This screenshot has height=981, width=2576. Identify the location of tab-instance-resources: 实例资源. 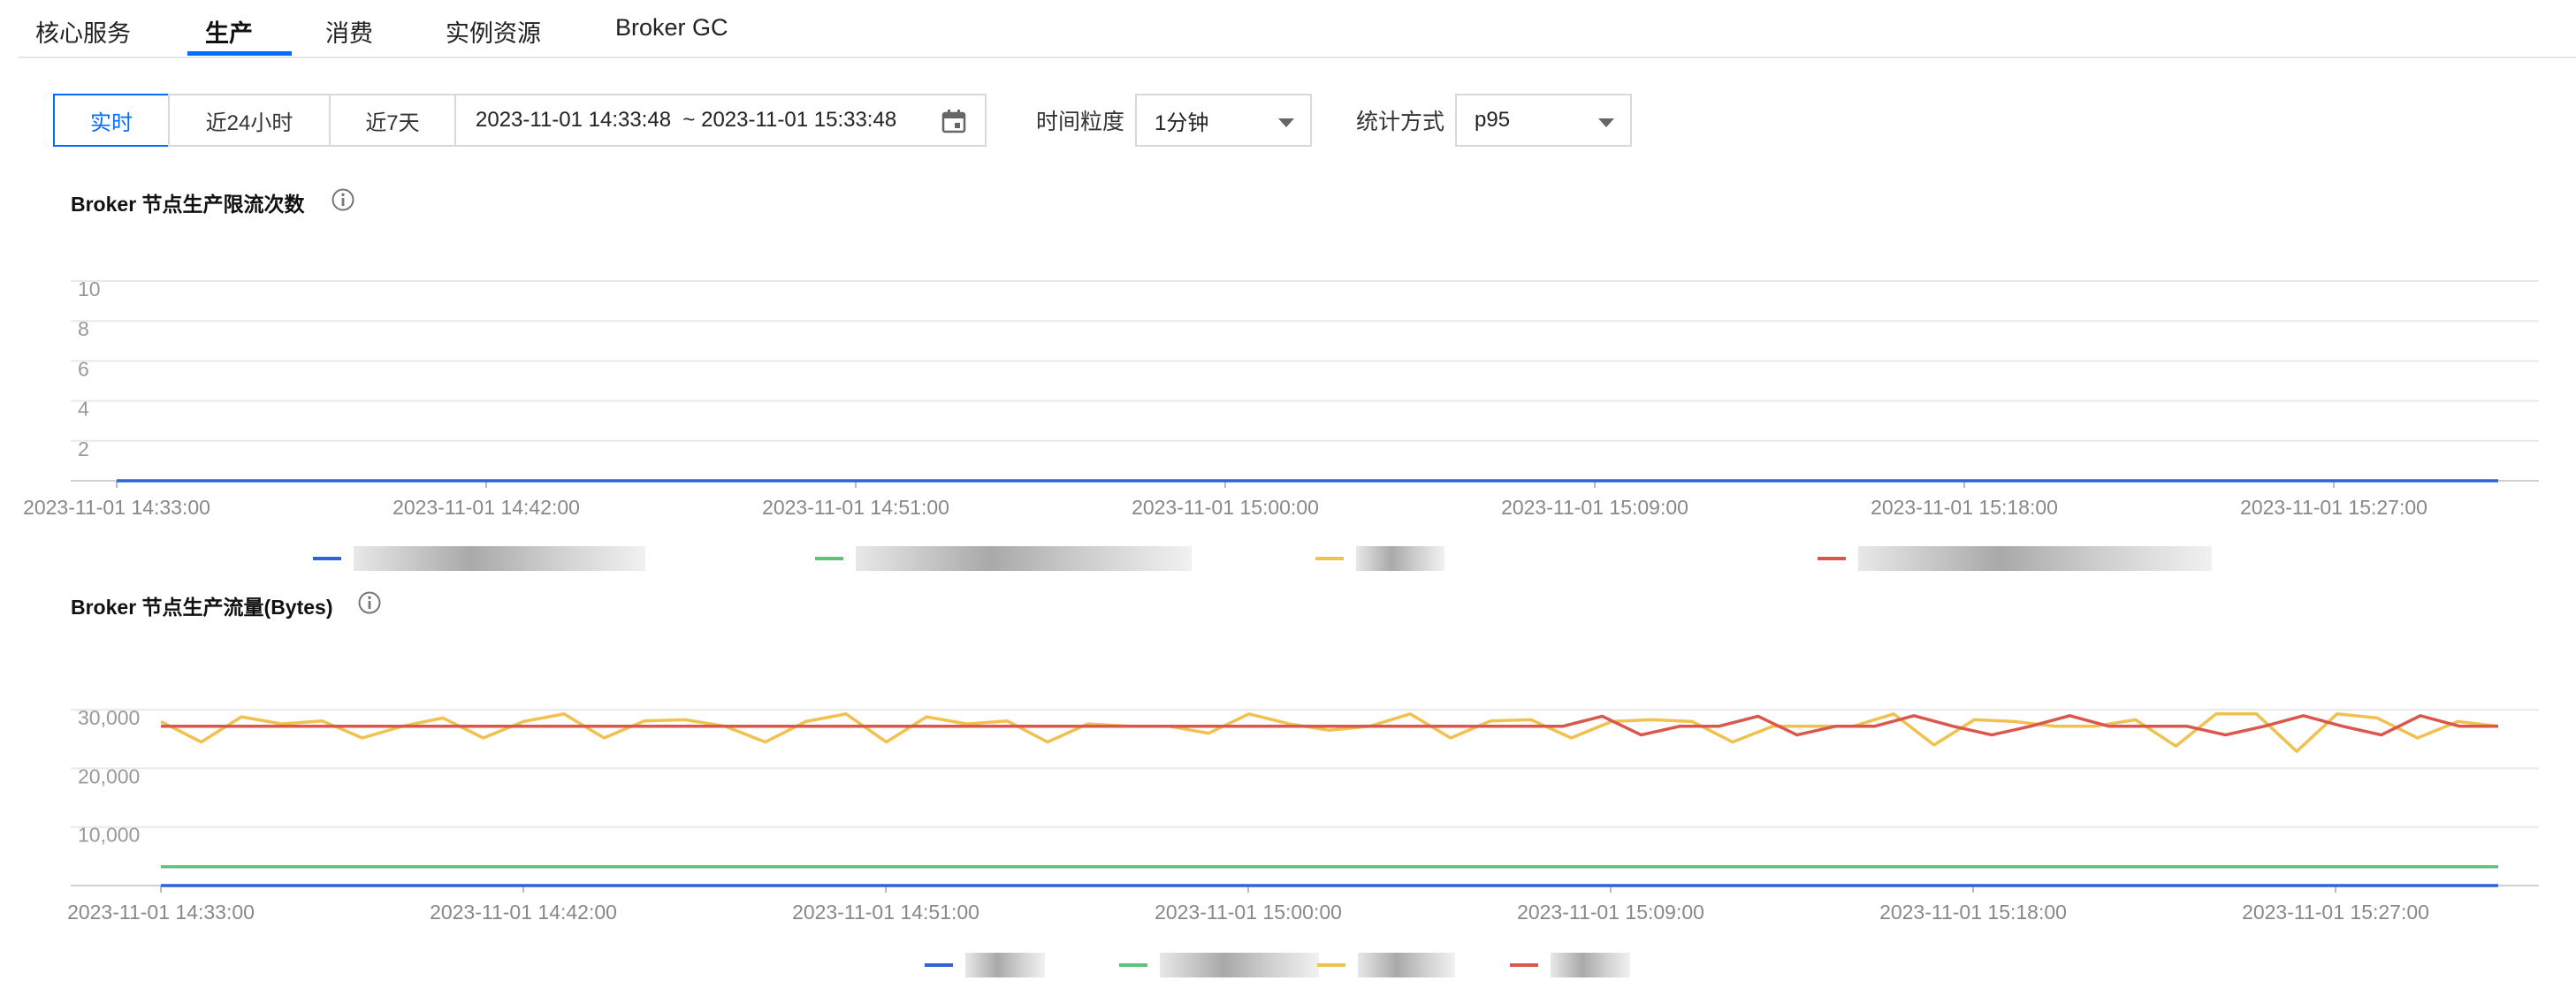
(493, 31).